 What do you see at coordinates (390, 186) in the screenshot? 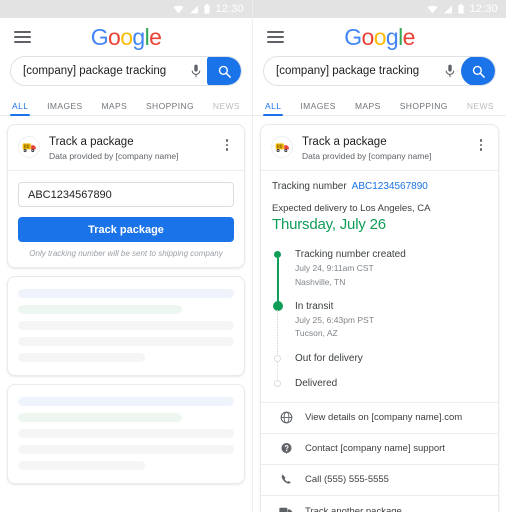
I see `tracking-number-value: ABC1234567890` at bounding box center [390, 186].